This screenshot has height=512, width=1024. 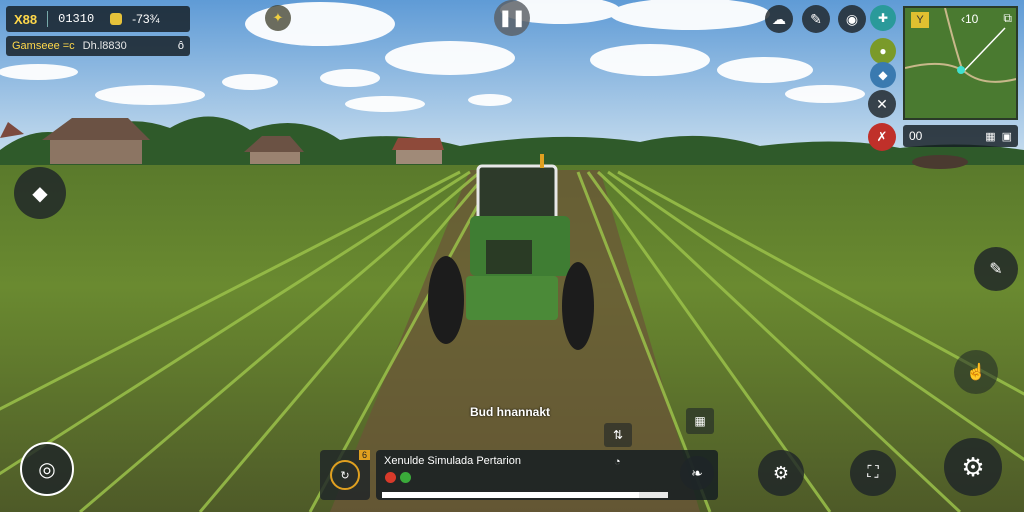 What do you see at coordinates (43, 46) in the screenshot?
I see `status-left: Gamseee =c` at bounding box center [43, 46].